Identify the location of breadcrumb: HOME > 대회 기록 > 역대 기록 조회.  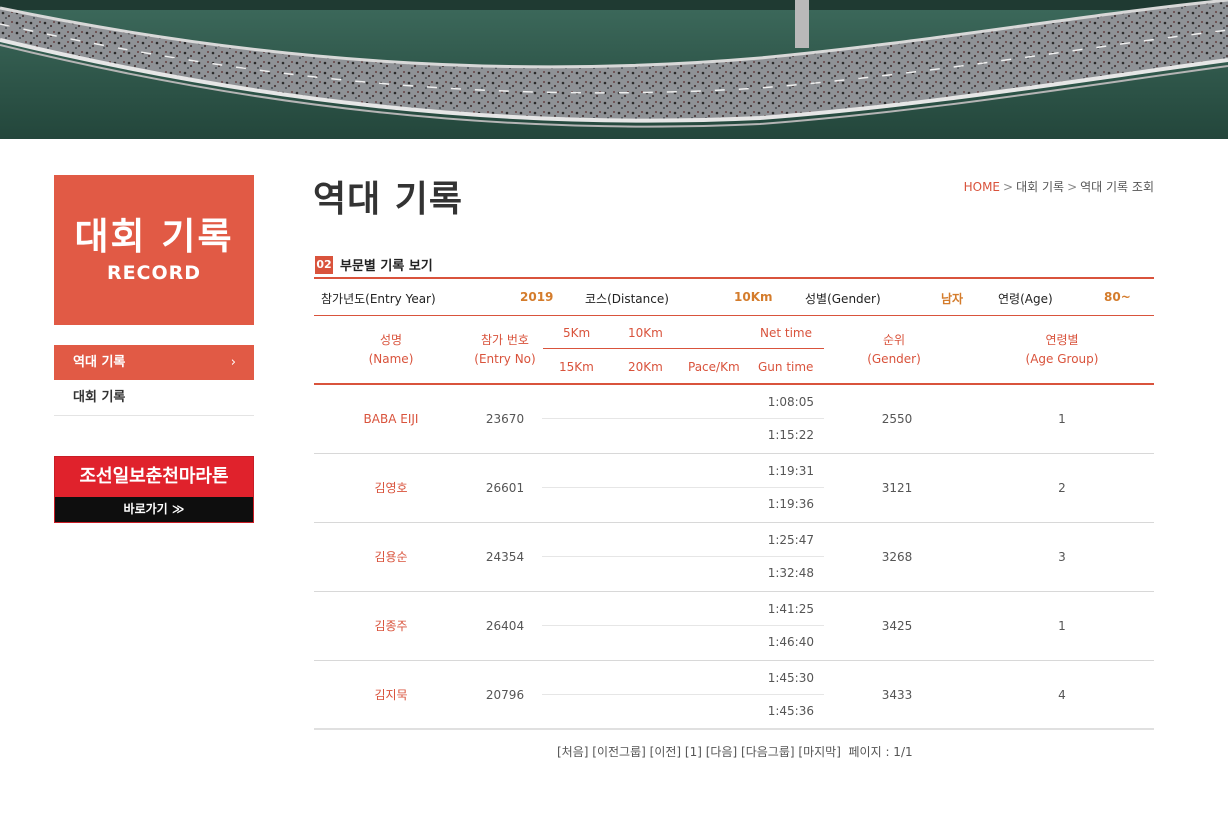
(1059, 186).